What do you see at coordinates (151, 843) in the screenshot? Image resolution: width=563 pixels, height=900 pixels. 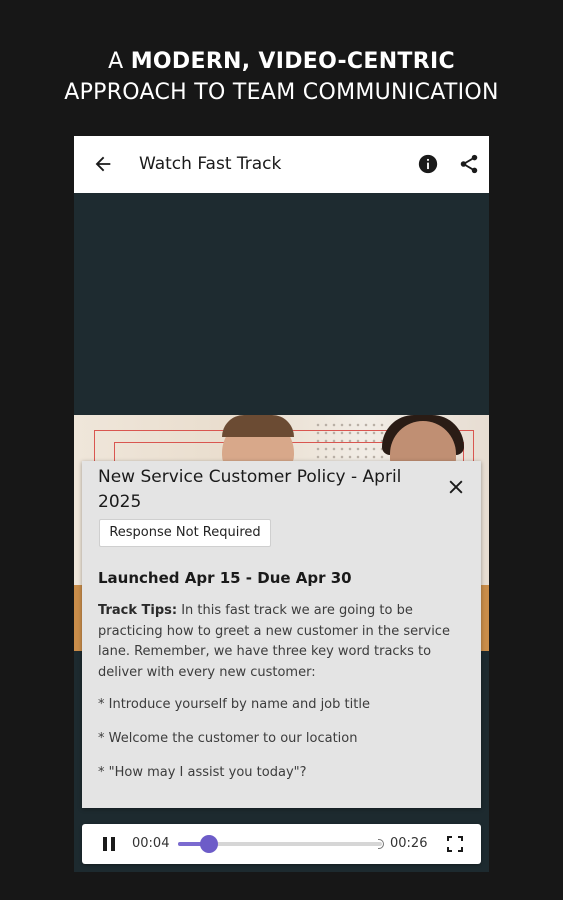 I see `current-time: 00:04` at bounding box center [151, 843].